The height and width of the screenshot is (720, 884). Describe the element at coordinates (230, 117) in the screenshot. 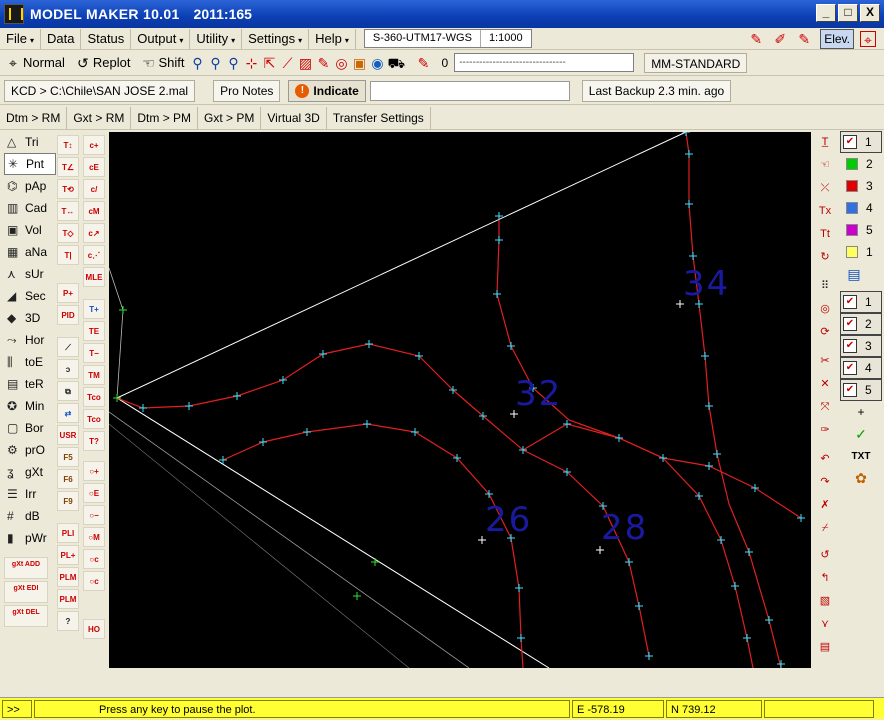

I see `gxt-pm-button: Gxt > PM` at that location.